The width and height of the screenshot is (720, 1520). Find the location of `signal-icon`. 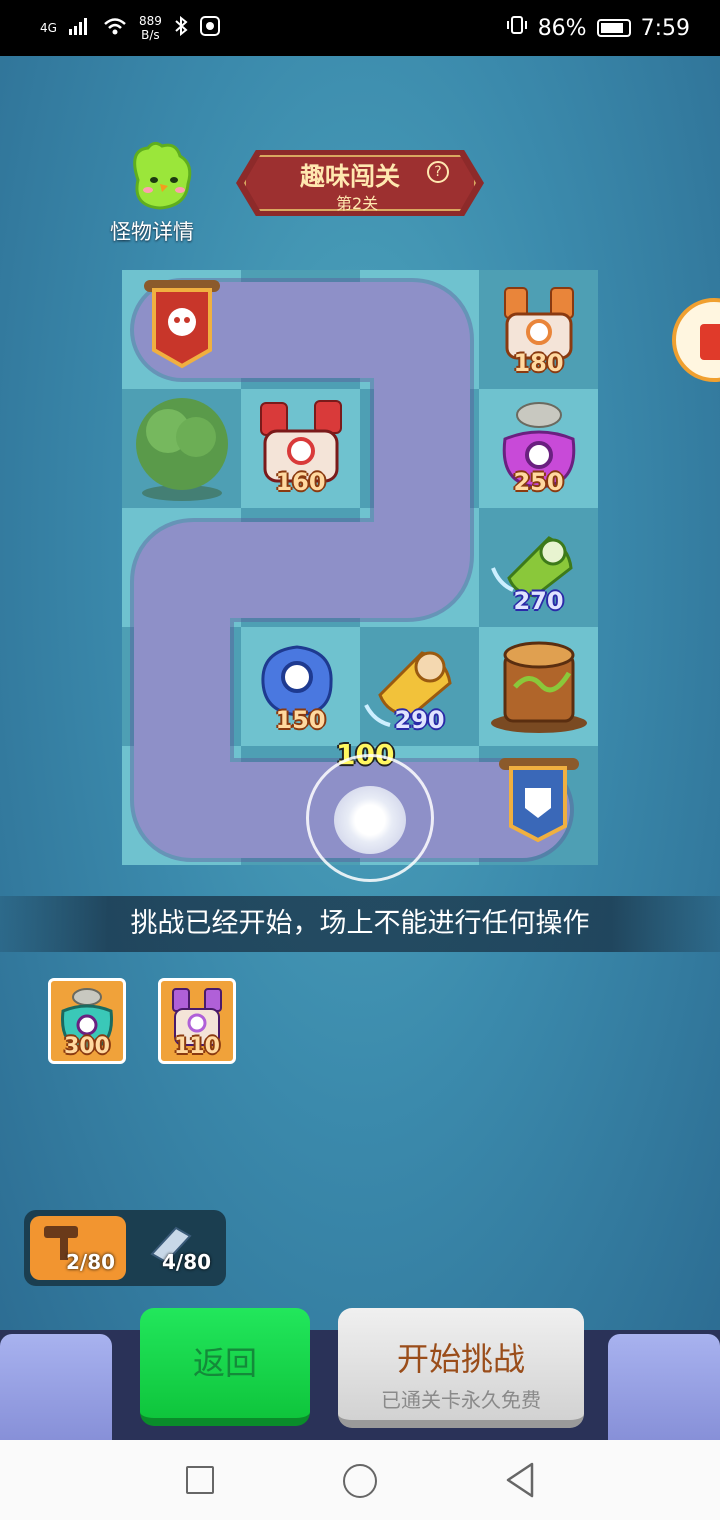

signal-icon is located at coordinates (79, 28).